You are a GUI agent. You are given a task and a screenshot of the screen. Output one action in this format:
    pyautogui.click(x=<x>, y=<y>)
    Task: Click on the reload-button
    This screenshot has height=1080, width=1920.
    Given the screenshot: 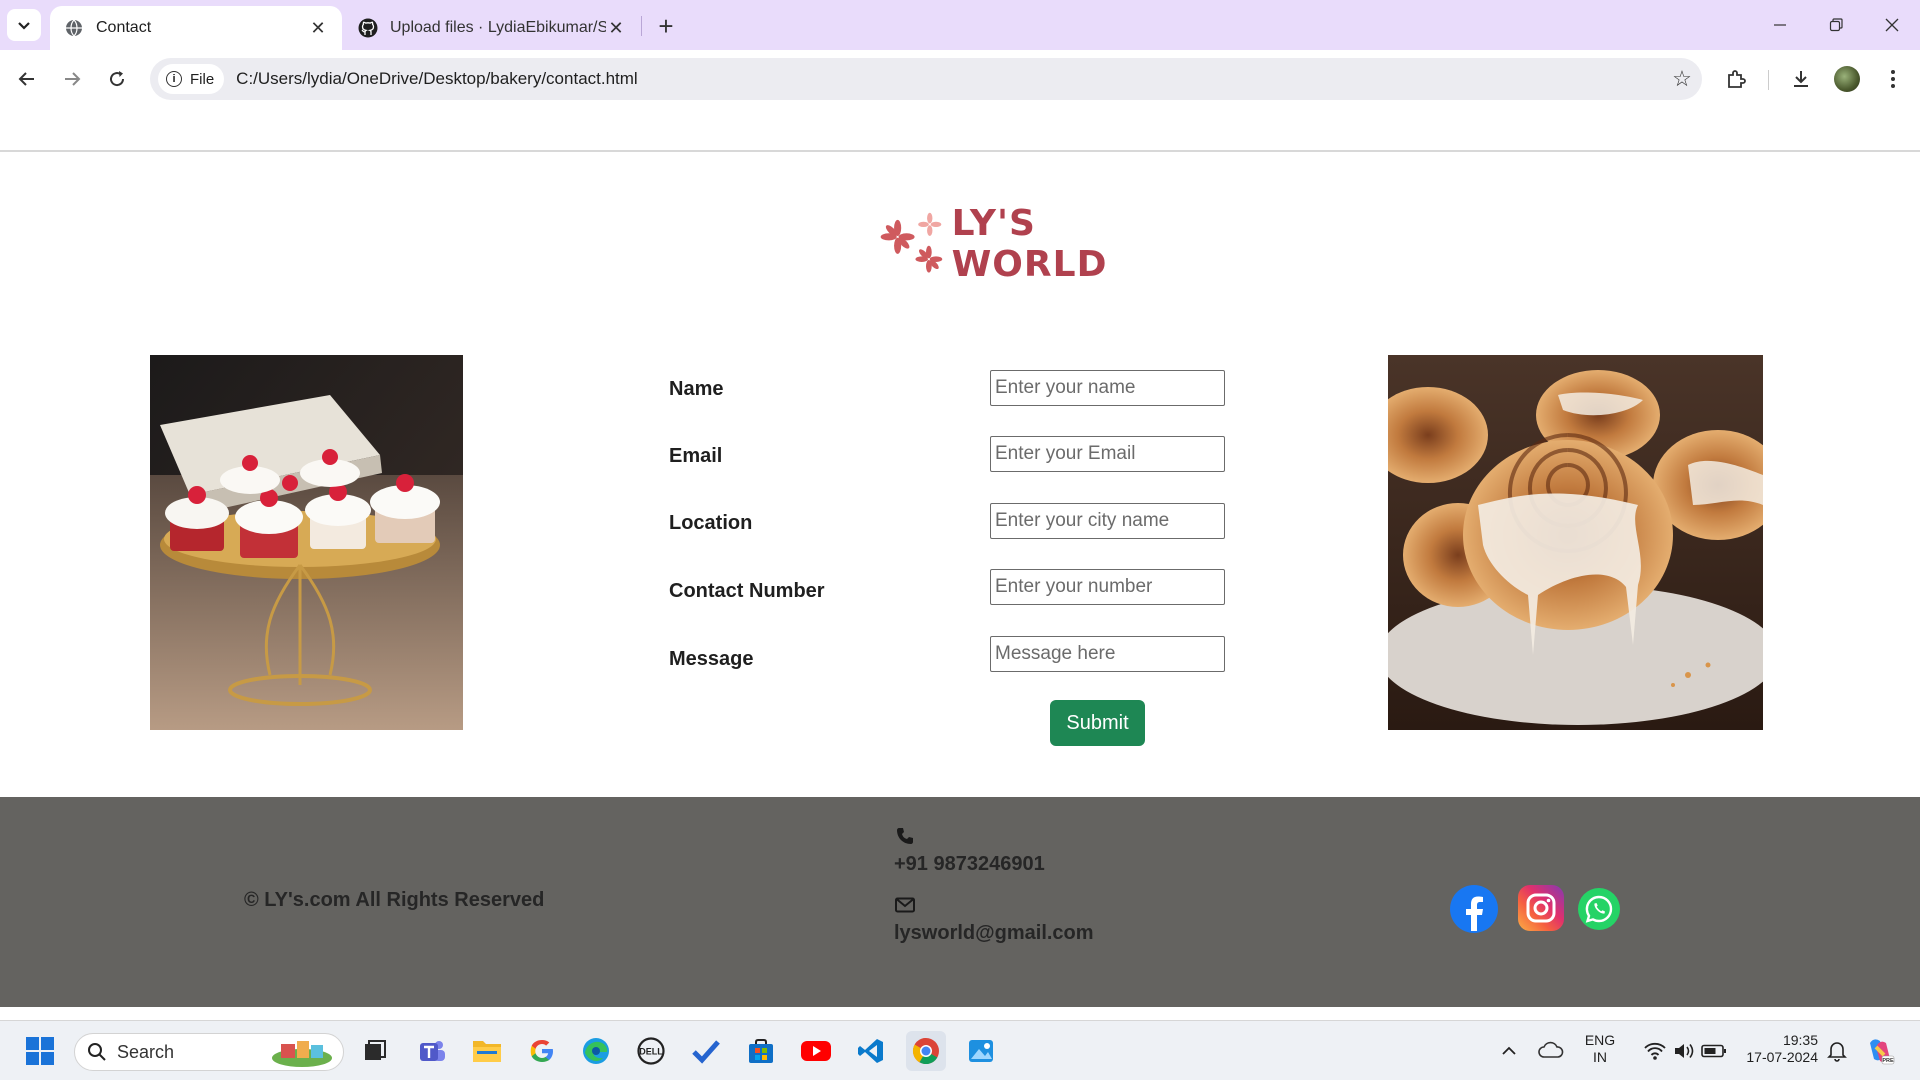 What is the action you would take?
    pyautogui.click(x=117, y=79)
    